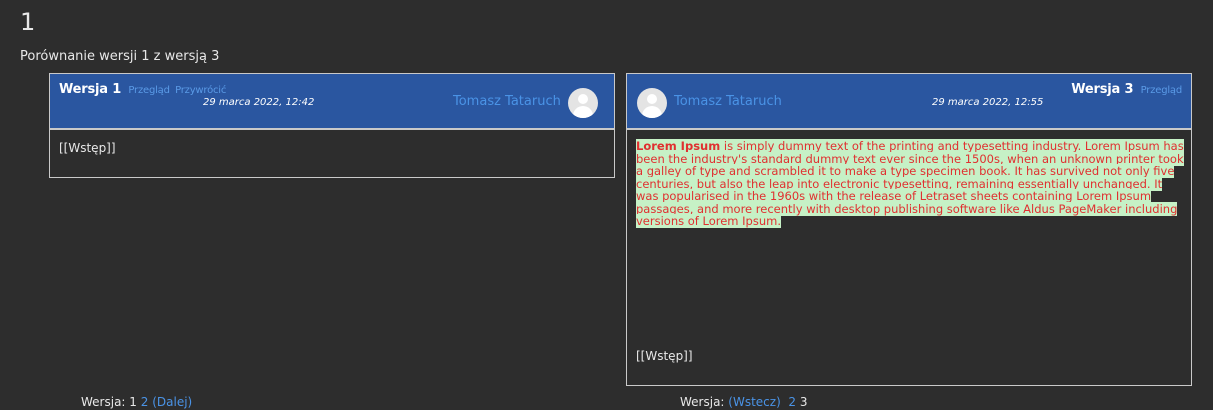  I want to click on right-version-label: Wersja 3, so click(1102, 89).